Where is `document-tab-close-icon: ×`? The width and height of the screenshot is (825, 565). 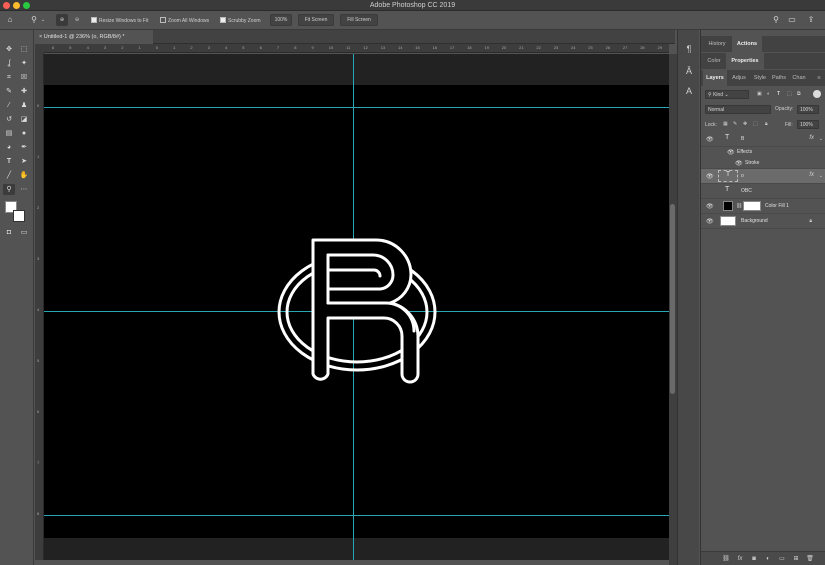
document-tab-close-icon: × is located at coordinates (40, 37).